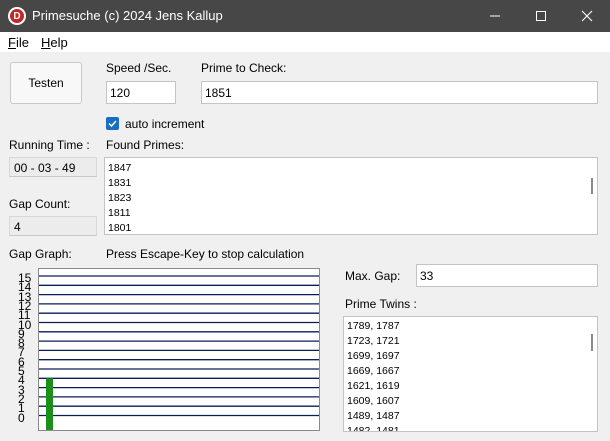 This screenshot has width=610, height=441. Describe the element at coordinates (373, 371) in the screenshot. I see `prime-twin-item: 1669, 1667` at that location.